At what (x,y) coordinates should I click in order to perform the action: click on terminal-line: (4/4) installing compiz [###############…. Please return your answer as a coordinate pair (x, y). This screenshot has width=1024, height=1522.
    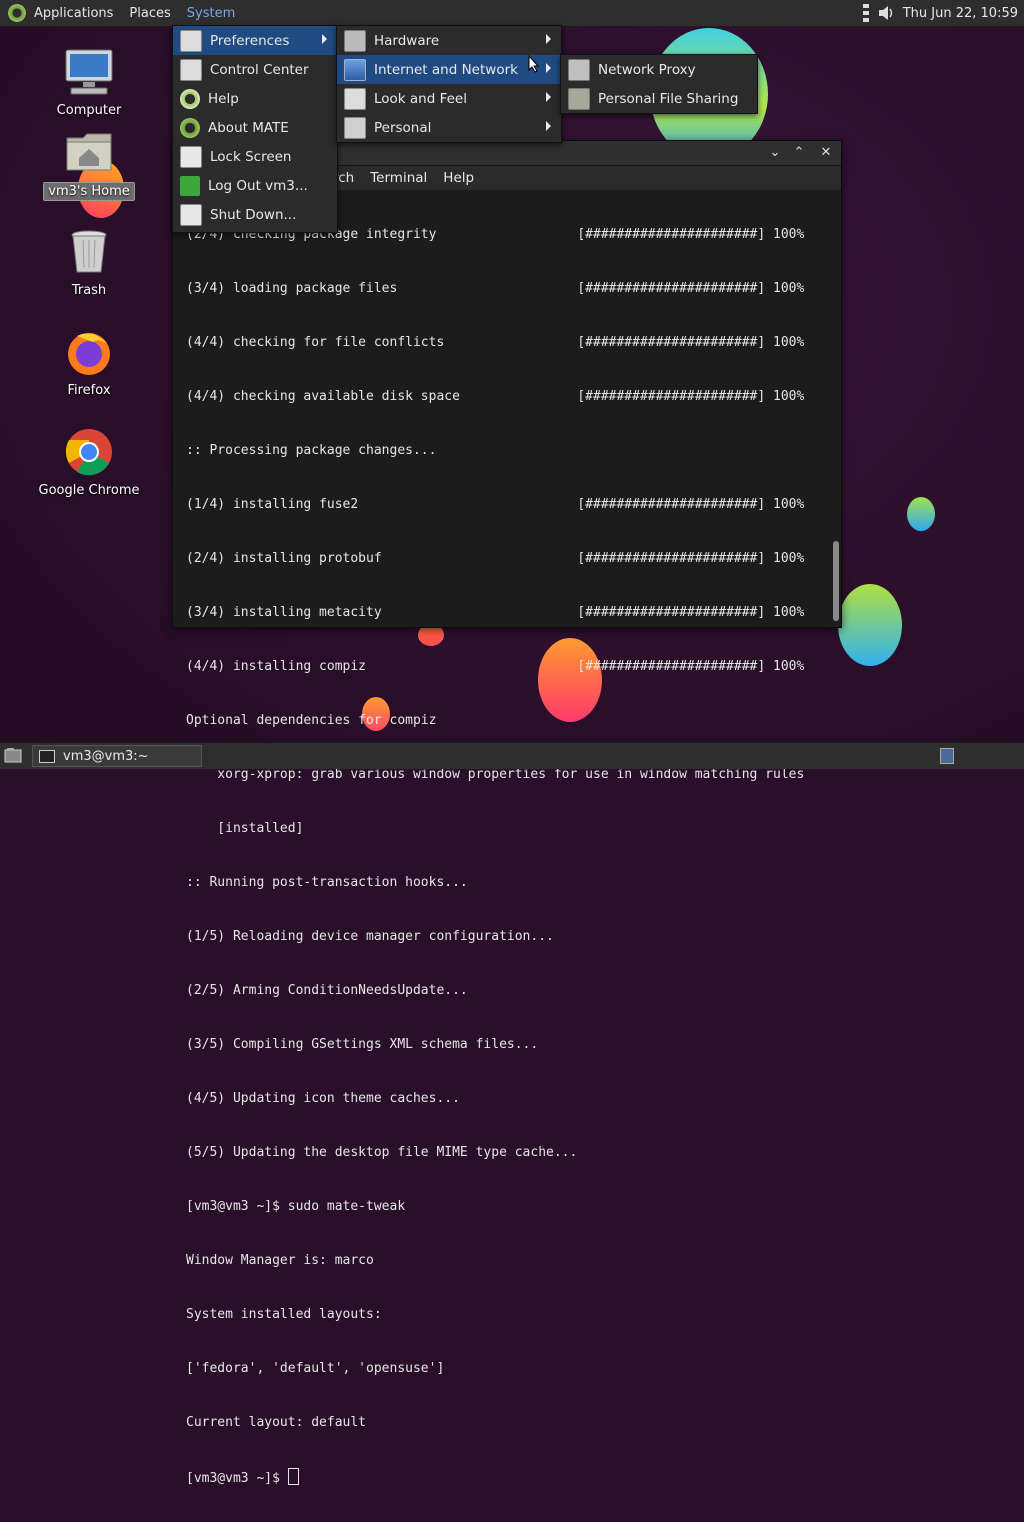
    Looking at the image, I should click on (495, 666).